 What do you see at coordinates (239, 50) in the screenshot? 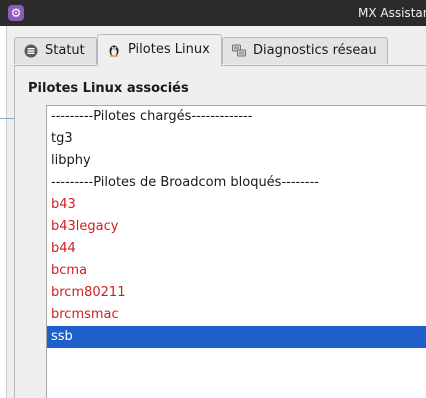
I see `network-icon` at bounding box center [239, 50].